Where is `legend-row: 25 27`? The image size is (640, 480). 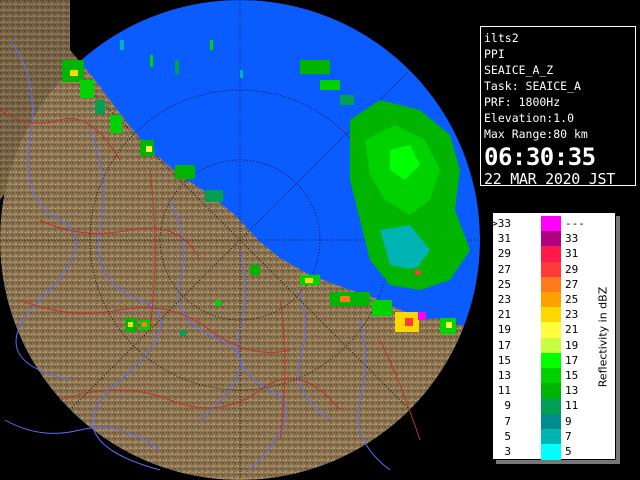 legend-row: 25 27 is located at coordinates (541, 284).